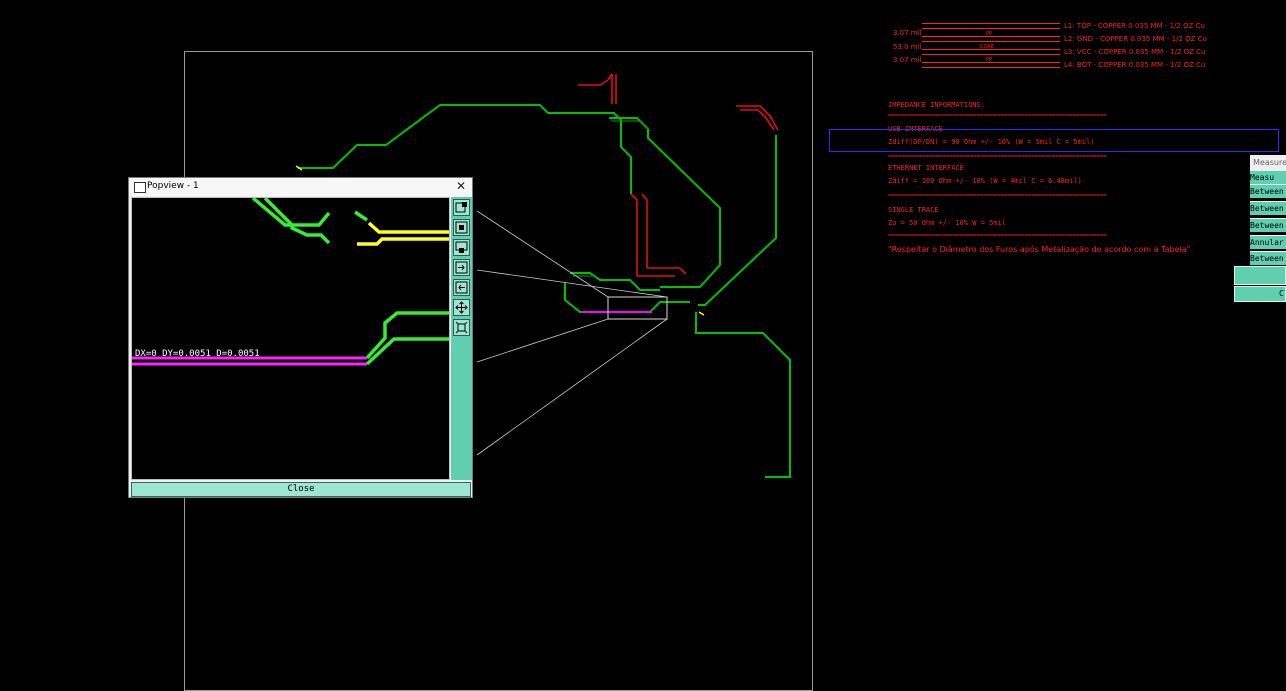  I want to click on pan-icon, so click(461, 307).